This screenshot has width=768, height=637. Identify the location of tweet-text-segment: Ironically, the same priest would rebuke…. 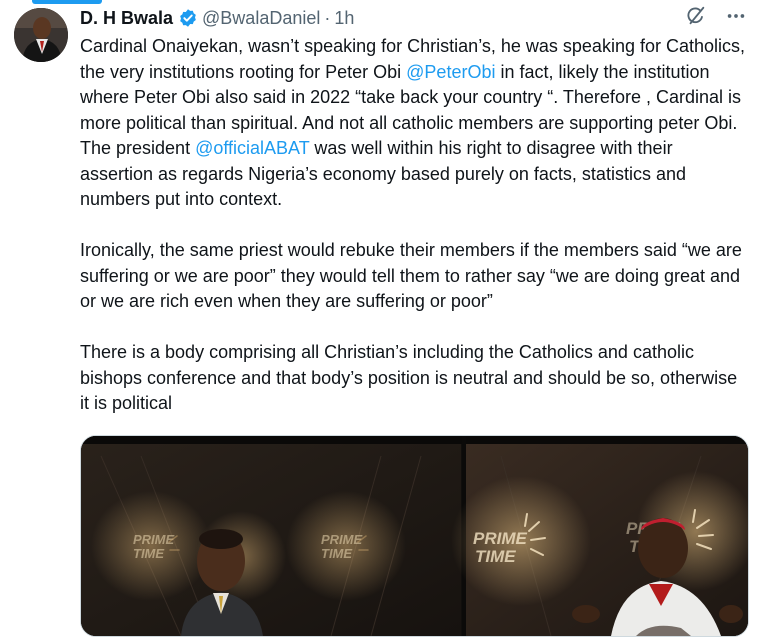
(411, 275).